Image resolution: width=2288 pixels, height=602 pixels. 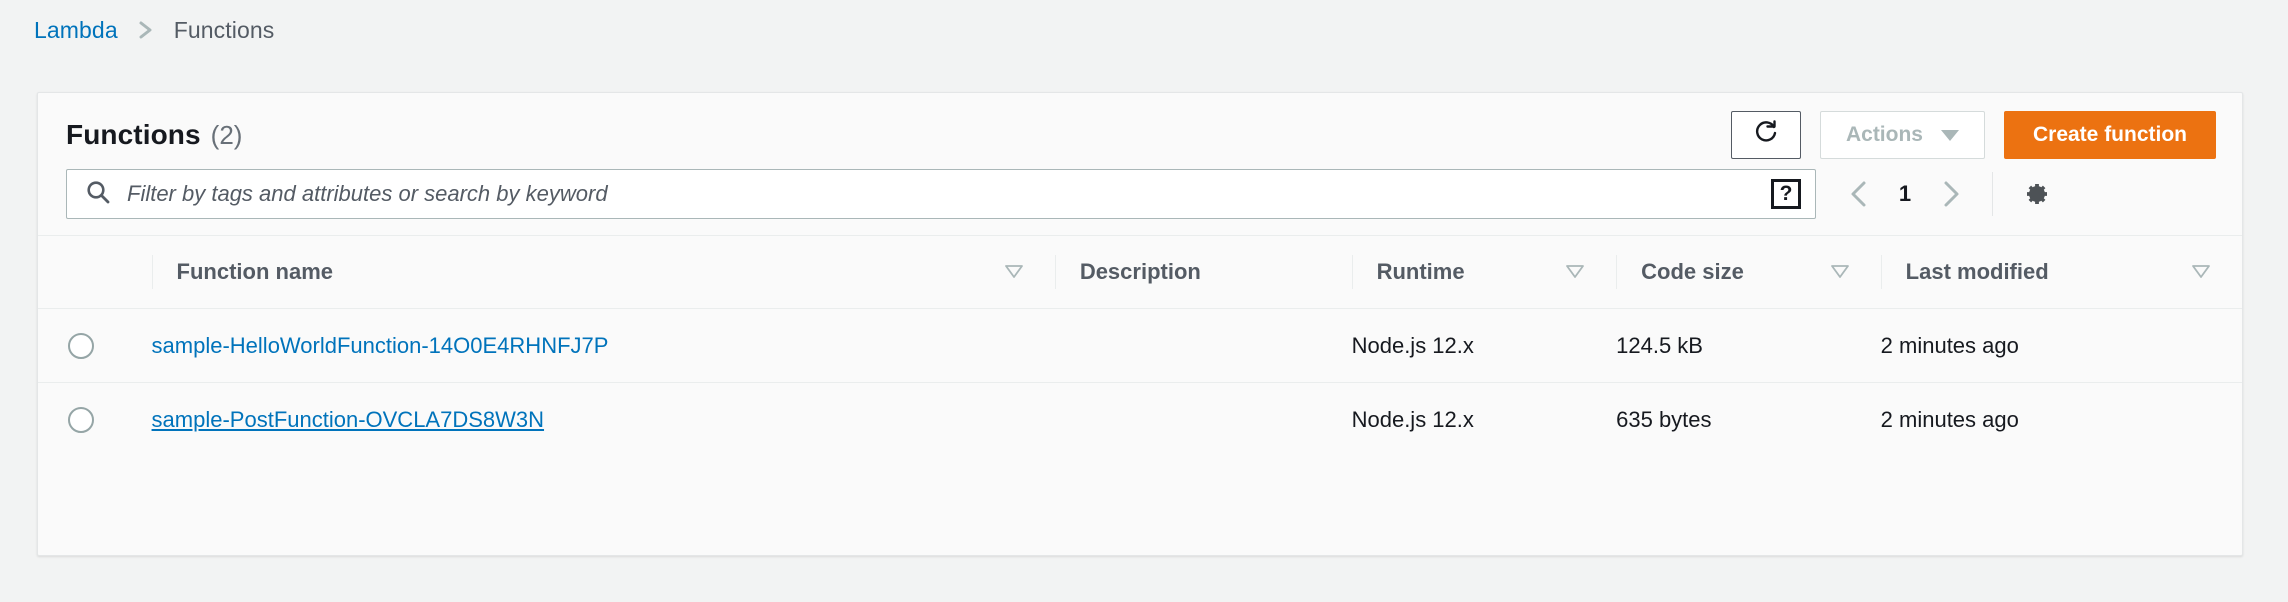 What do you see at coordinates (1014, 272) in the screenshot?
I see `sort-icon-function-name` at bounding box center [1014, 272].